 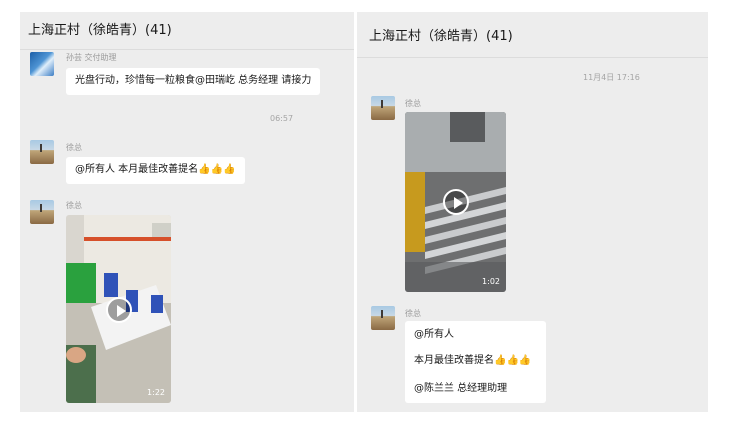 What do you see at coordinates (282, 118) in the screenshot?
I see `message-timestamp: 06:57` at bounding box center [282, 118].